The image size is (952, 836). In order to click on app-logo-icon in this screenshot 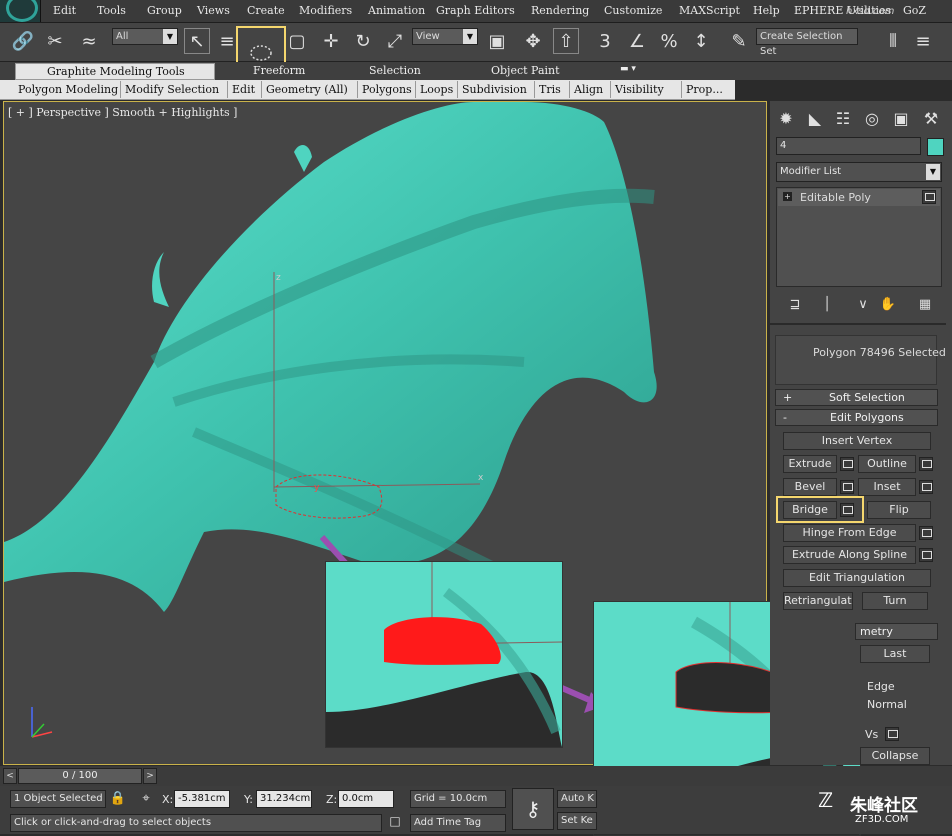, I will do `click(20, 11)`.